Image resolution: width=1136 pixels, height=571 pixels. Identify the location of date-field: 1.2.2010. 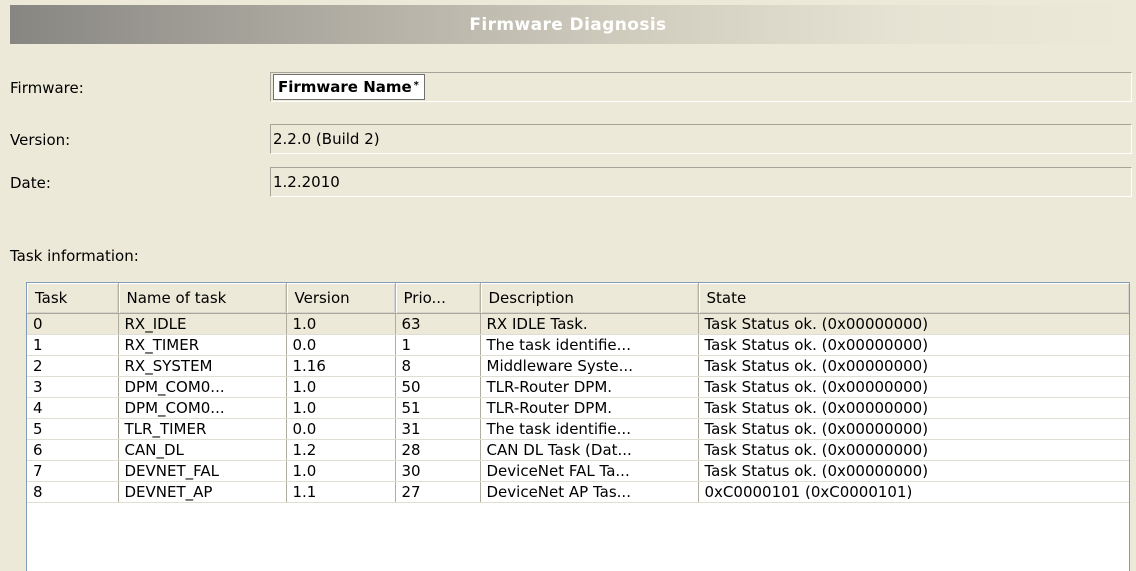
(701, 182).